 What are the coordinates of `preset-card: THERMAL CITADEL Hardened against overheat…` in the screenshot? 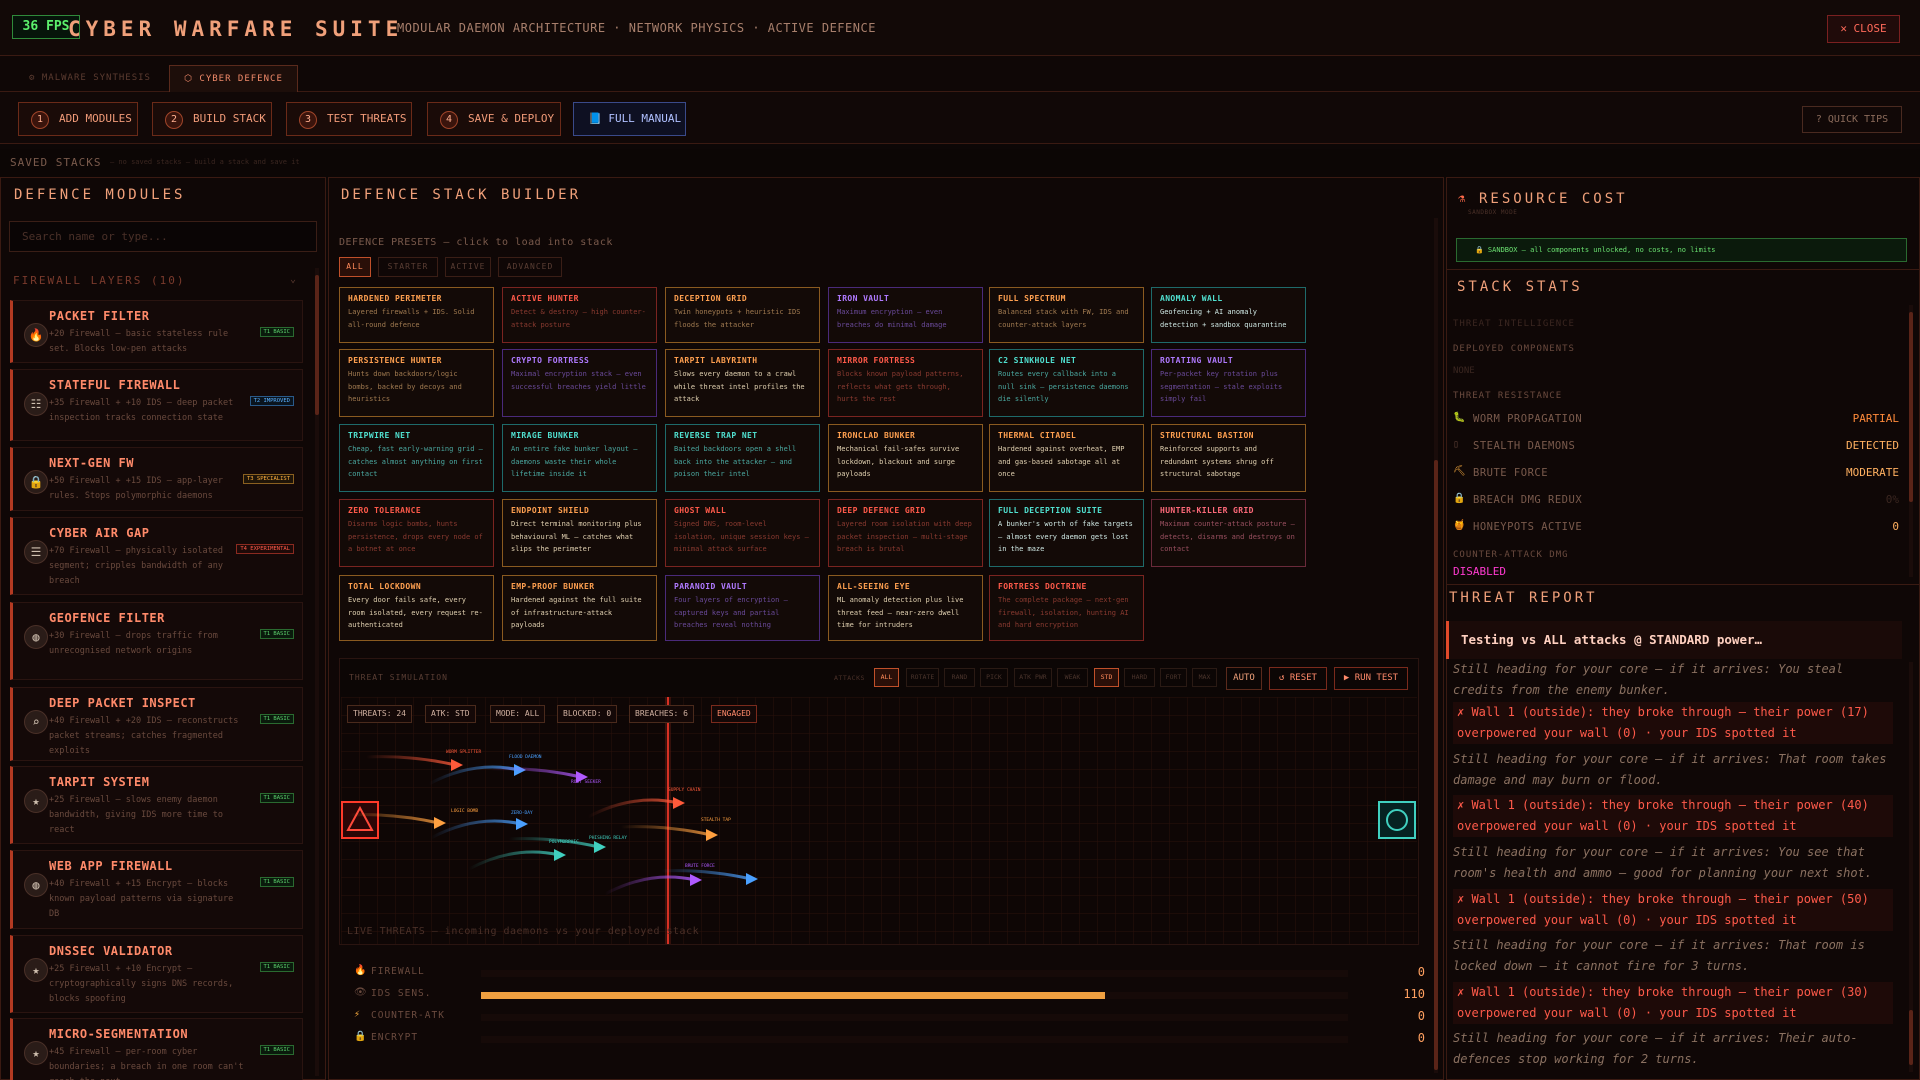 It's located at (1066, 458).